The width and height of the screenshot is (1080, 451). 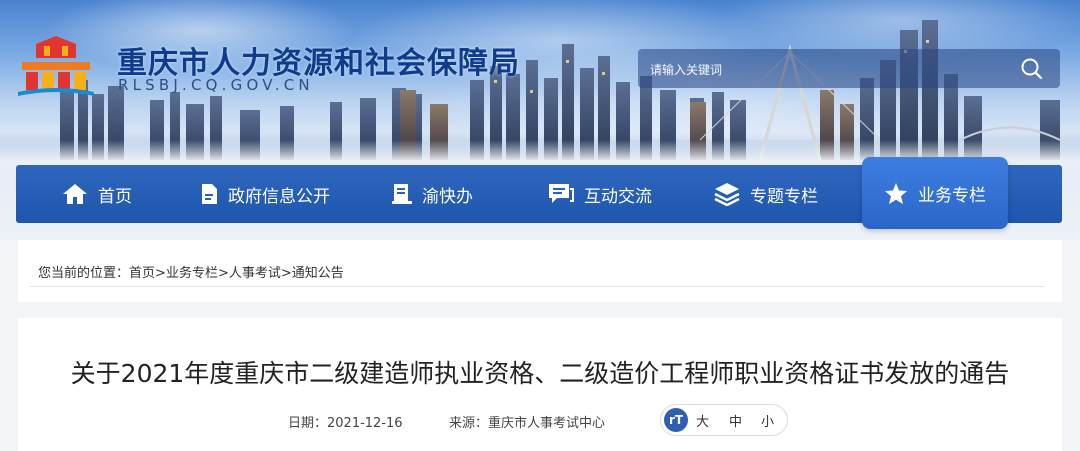 What do you see at coordinates (1032, 69) in the screenshot?
I see `search-icon` at bounding box center [1032, 69].